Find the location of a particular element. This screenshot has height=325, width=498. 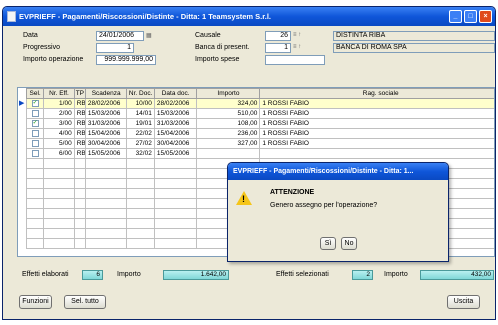

uscita-button: Uscita is located at coordinates (463, 302).